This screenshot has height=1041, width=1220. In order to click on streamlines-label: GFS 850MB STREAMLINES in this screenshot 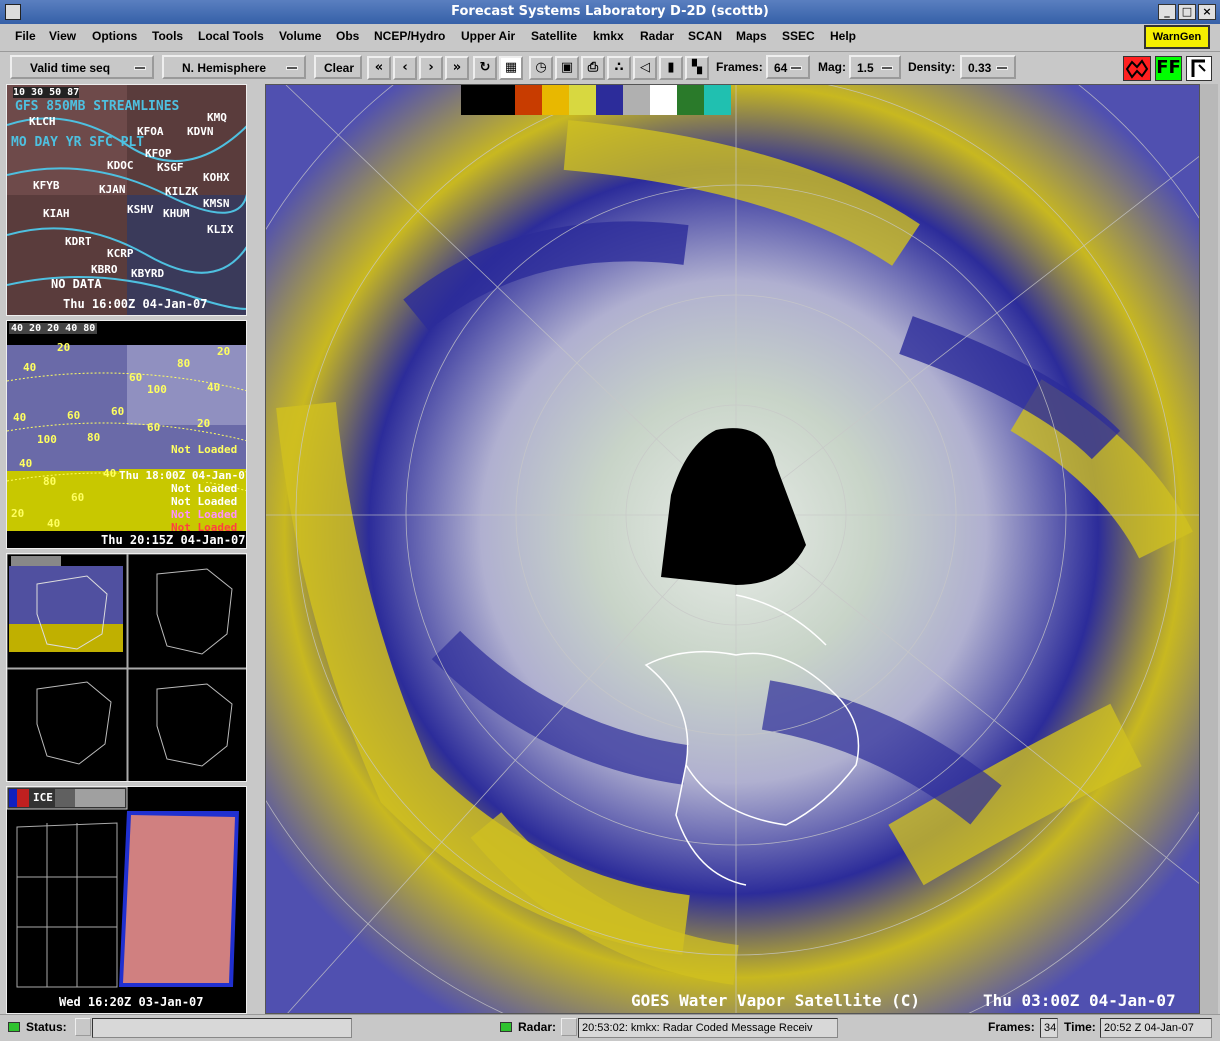, I will do `click(97, 106)`.